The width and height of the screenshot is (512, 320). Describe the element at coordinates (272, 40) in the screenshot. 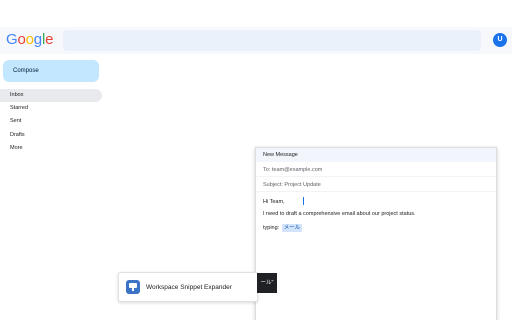

I see `search-bar` at that location.